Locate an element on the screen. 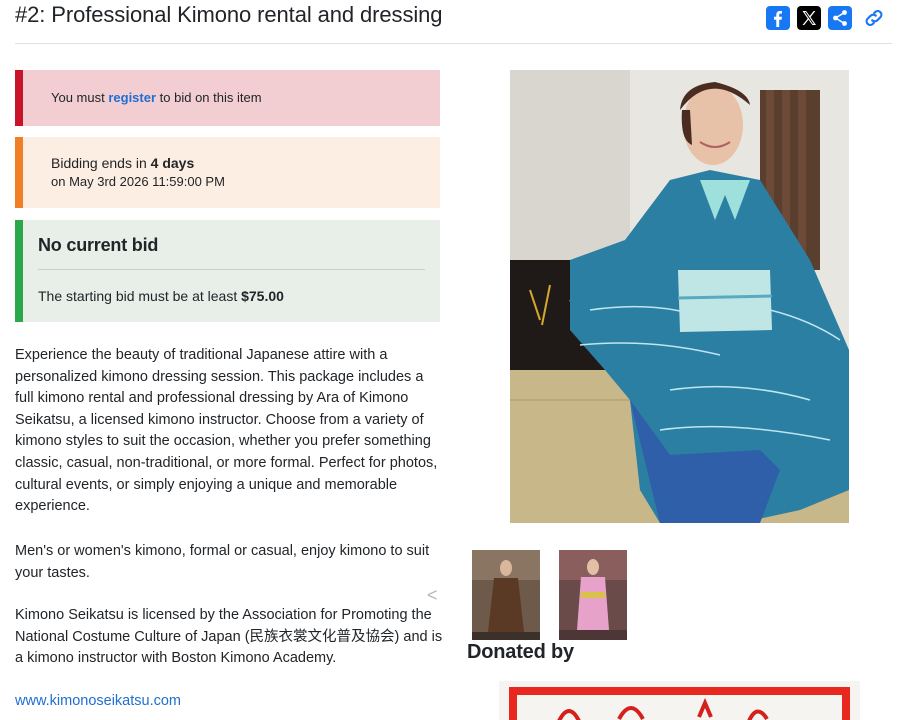 The height and width of the screenshot is (720, 917). donor-logo is located at coordinates (679, 700).